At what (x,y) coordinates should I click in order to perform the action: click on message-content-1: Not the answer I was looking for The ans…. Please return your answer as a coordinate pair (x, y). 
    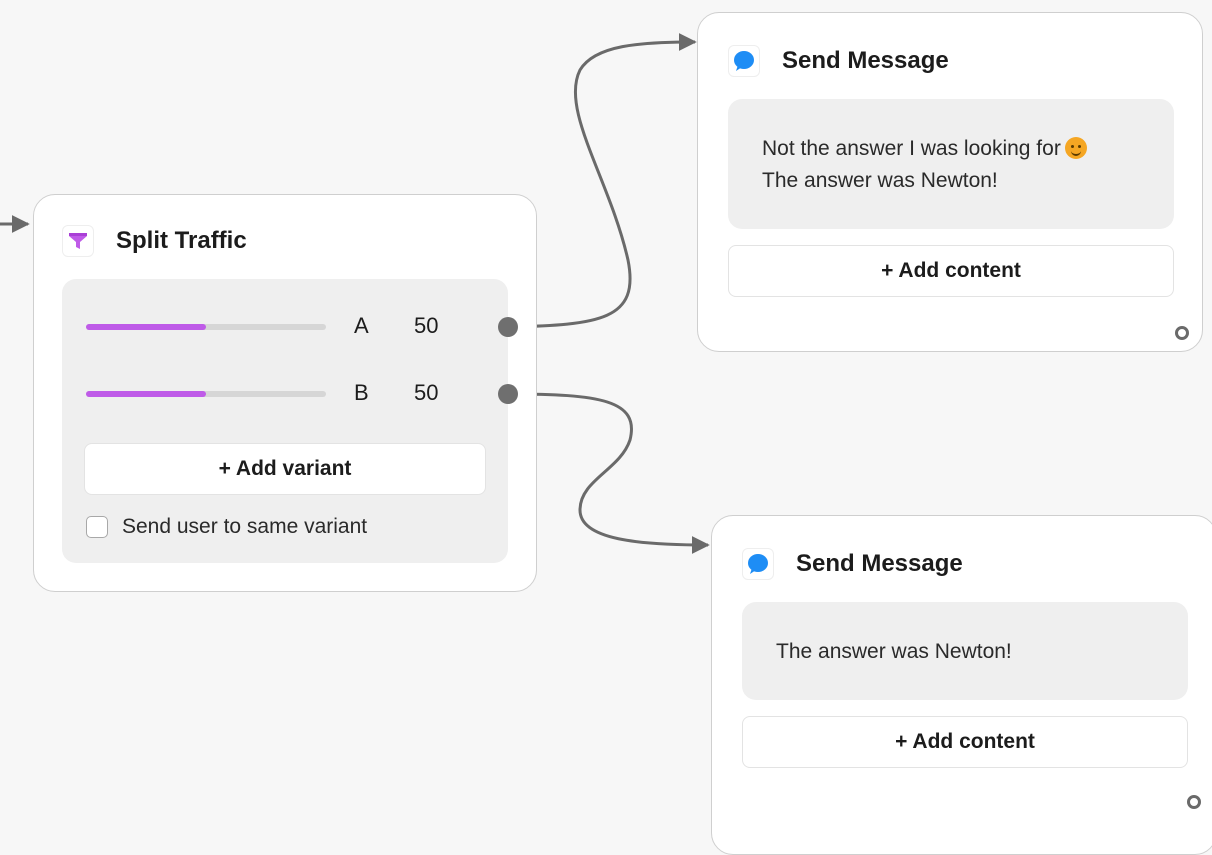
    Looking at the image, I should click on (951, 164).